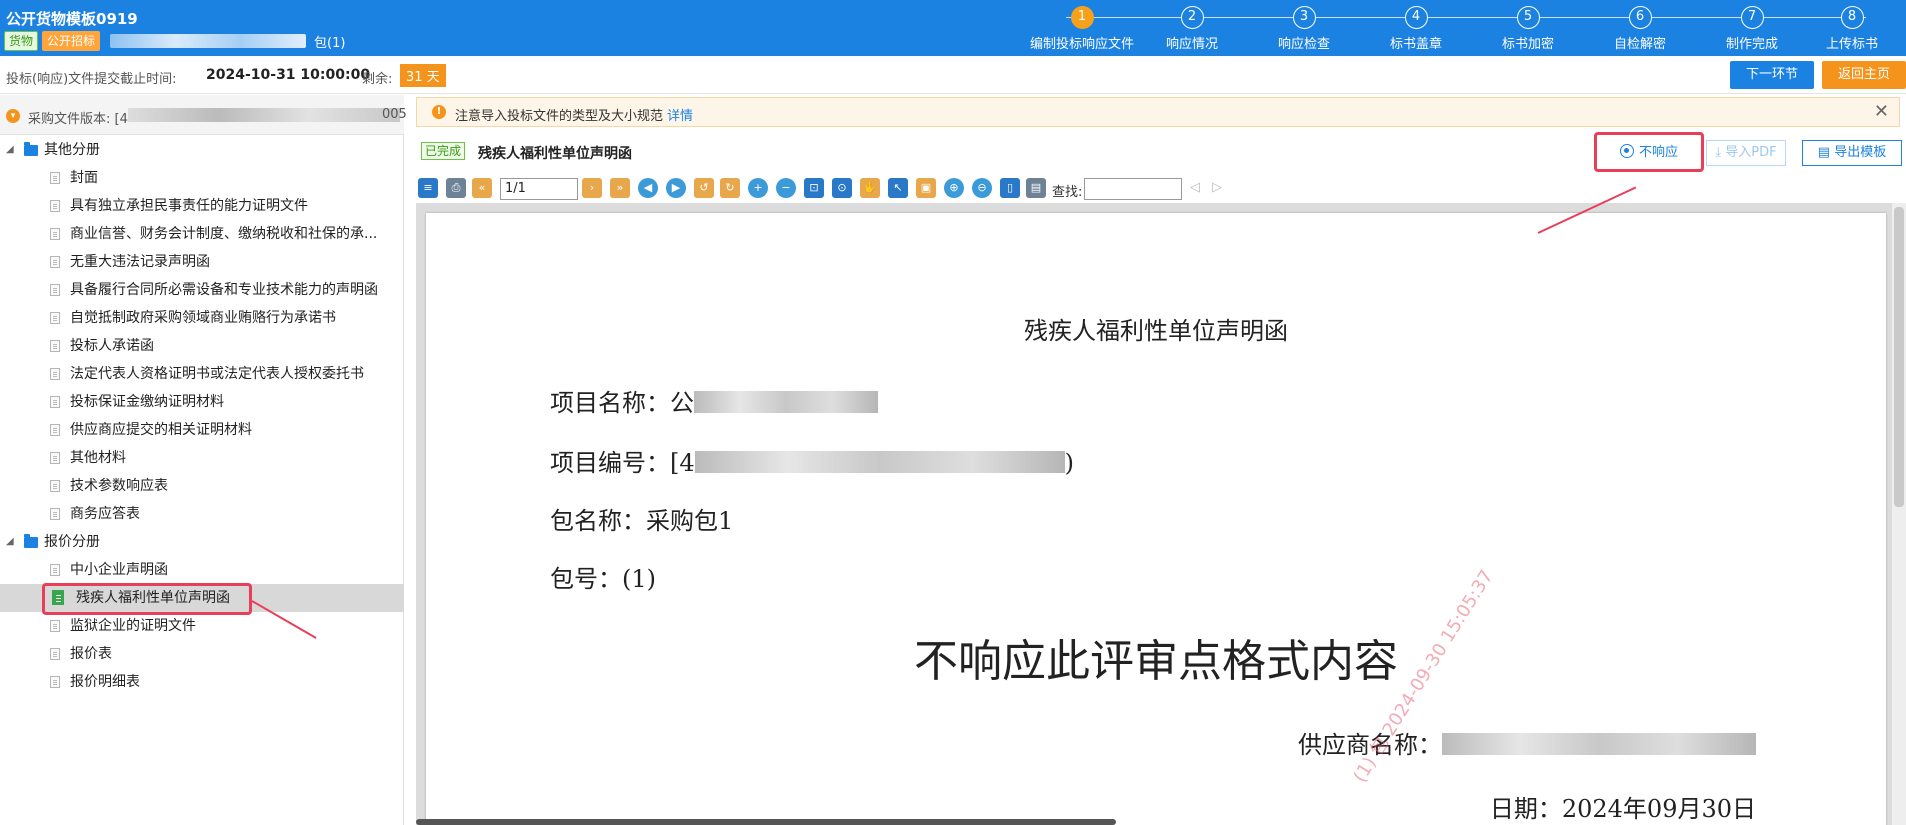 The image size is (1906, 825). I want to click on redacted-project-name, so click(786, 402).